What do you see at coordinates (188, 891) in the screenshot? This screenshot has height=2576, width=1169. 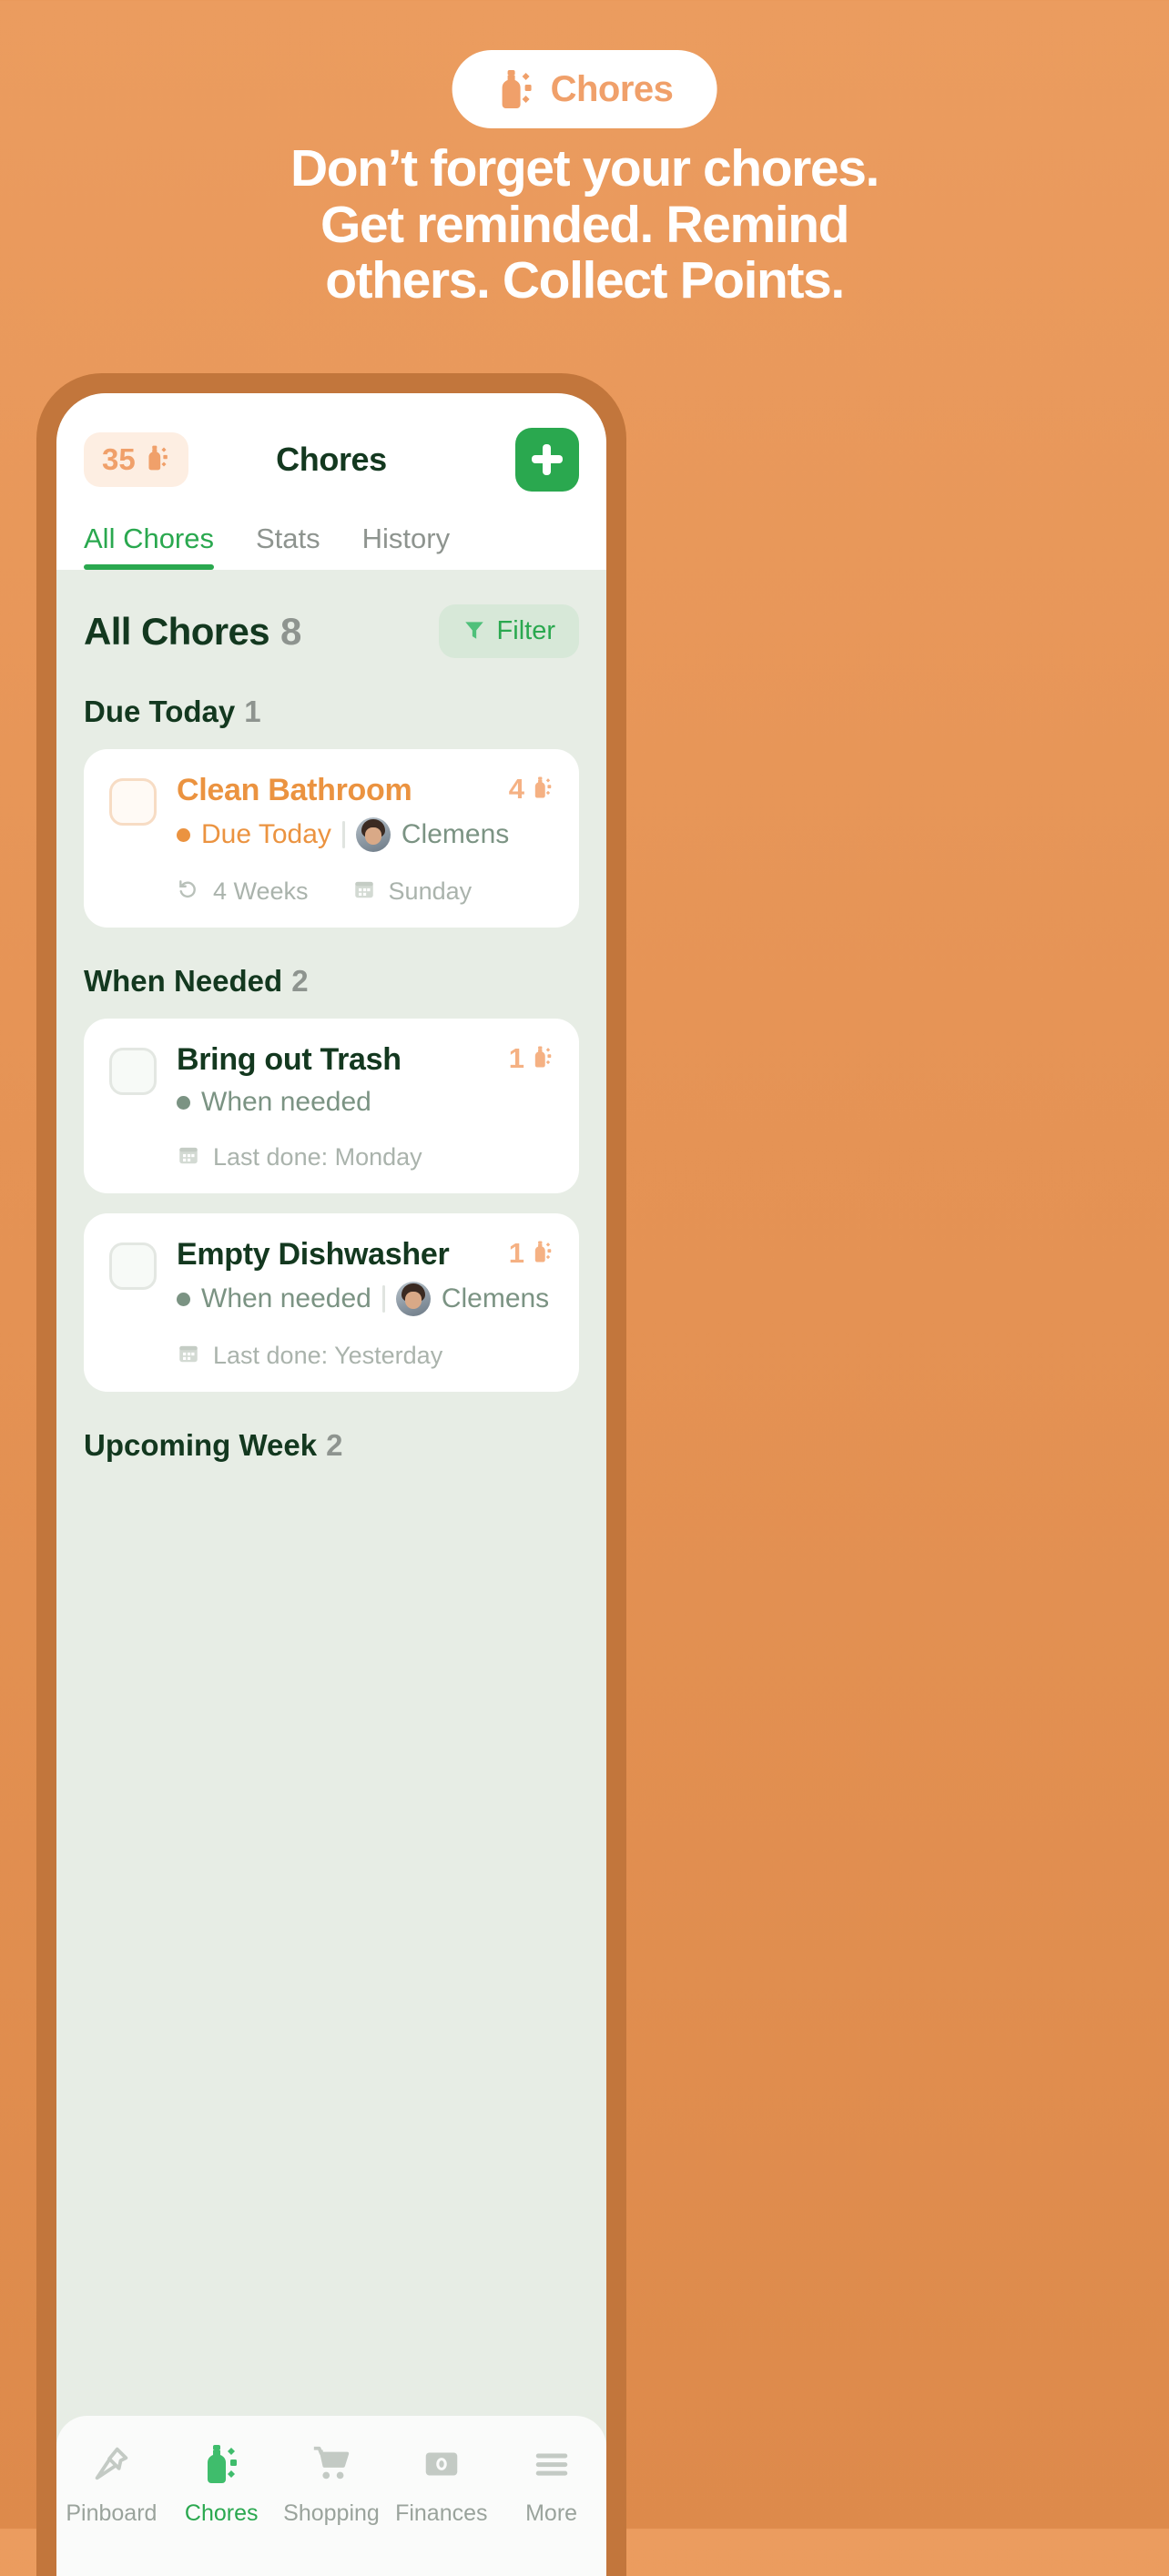 I see `repeat-icon` at bounding box center [188, 891].